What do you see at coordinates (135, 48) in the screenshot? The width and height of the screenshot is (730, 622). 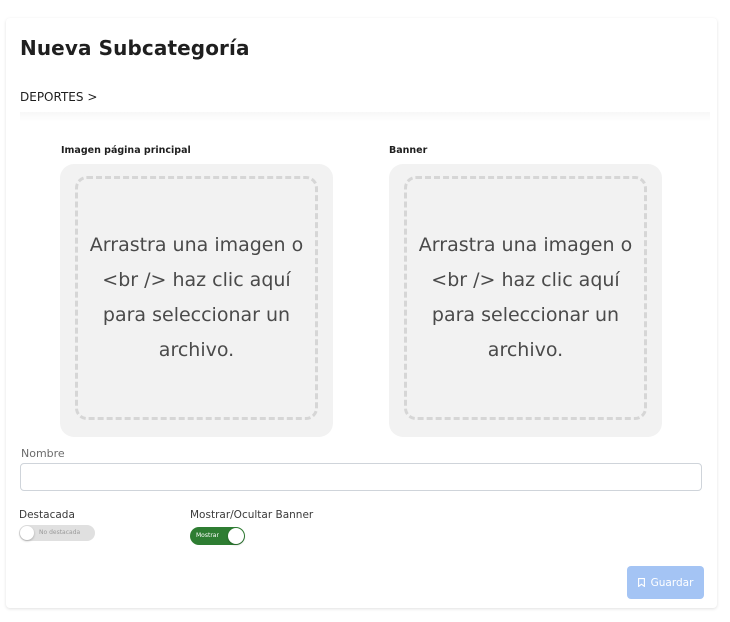 I see `page-title: Nueva Subcategoría` at bounding box center [135, 48].